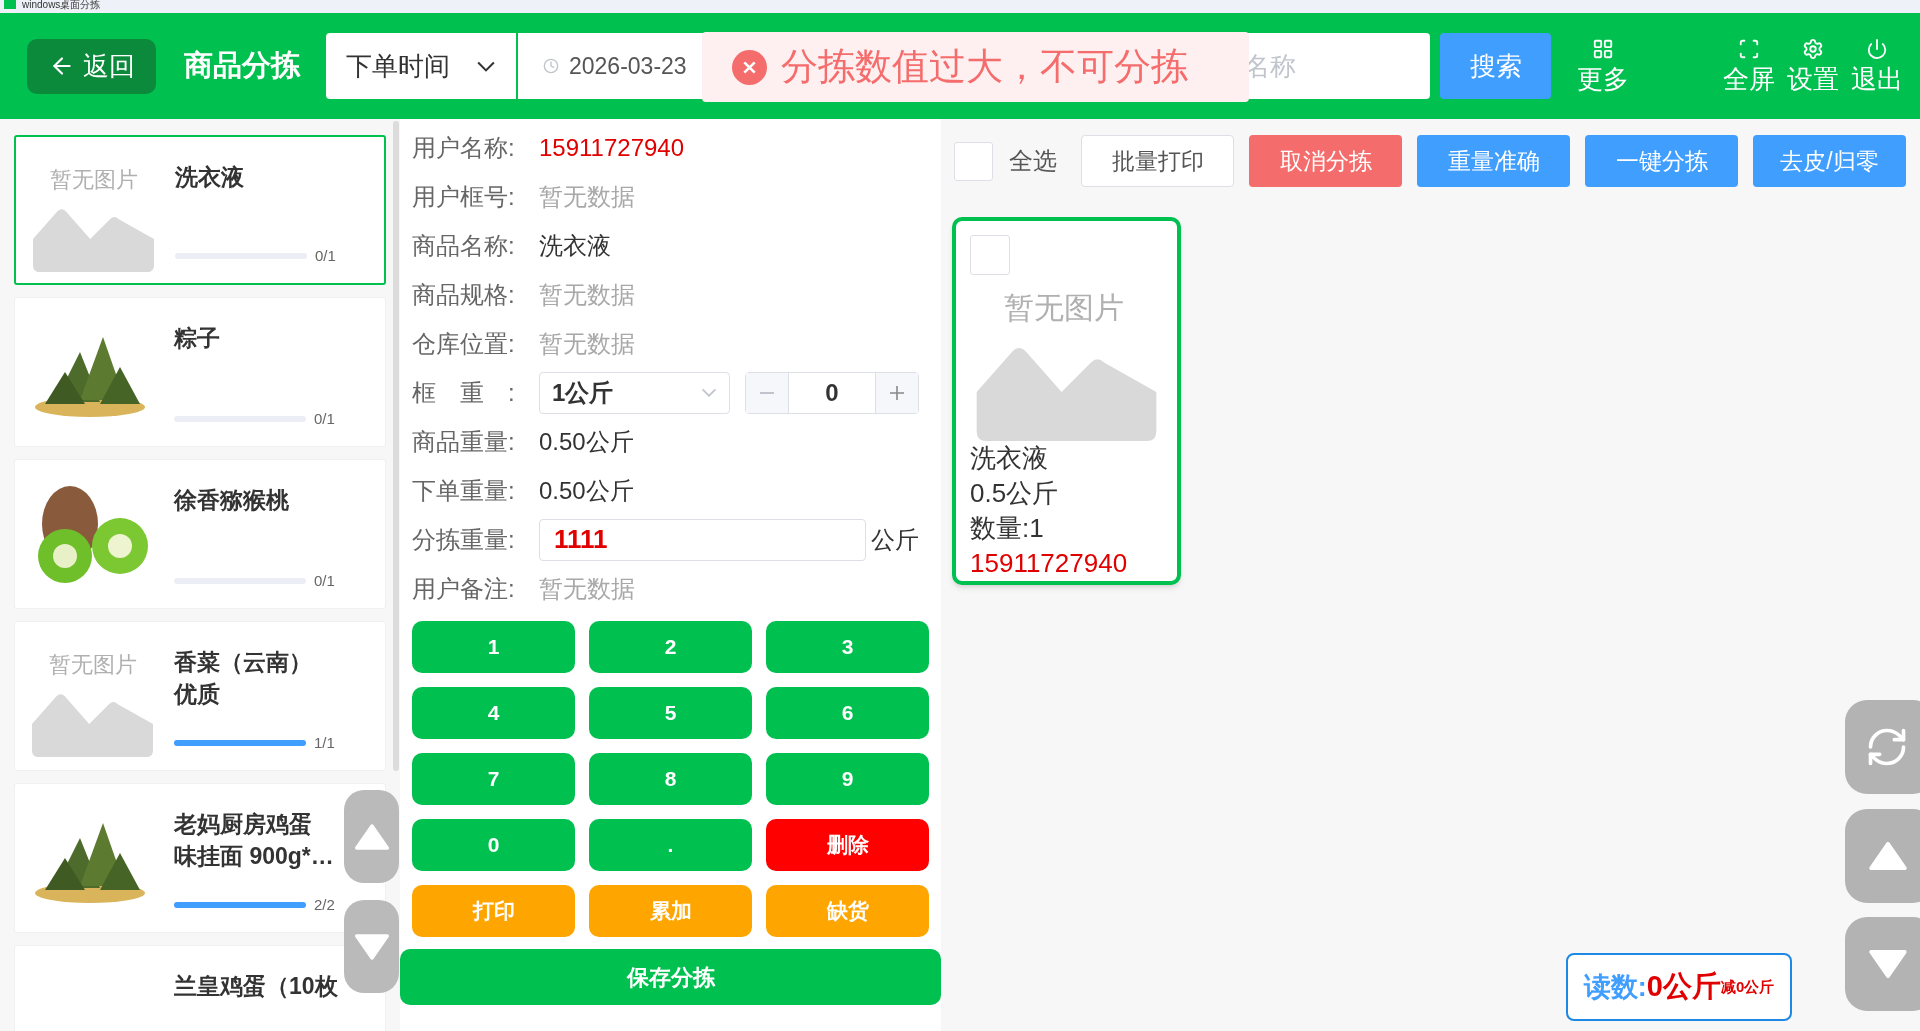 The width and height of the screenshot is (1920, 1031). Describe the element at coordinates (1877, 66) in the screenshot. I see `power-button: 退出` at that location.